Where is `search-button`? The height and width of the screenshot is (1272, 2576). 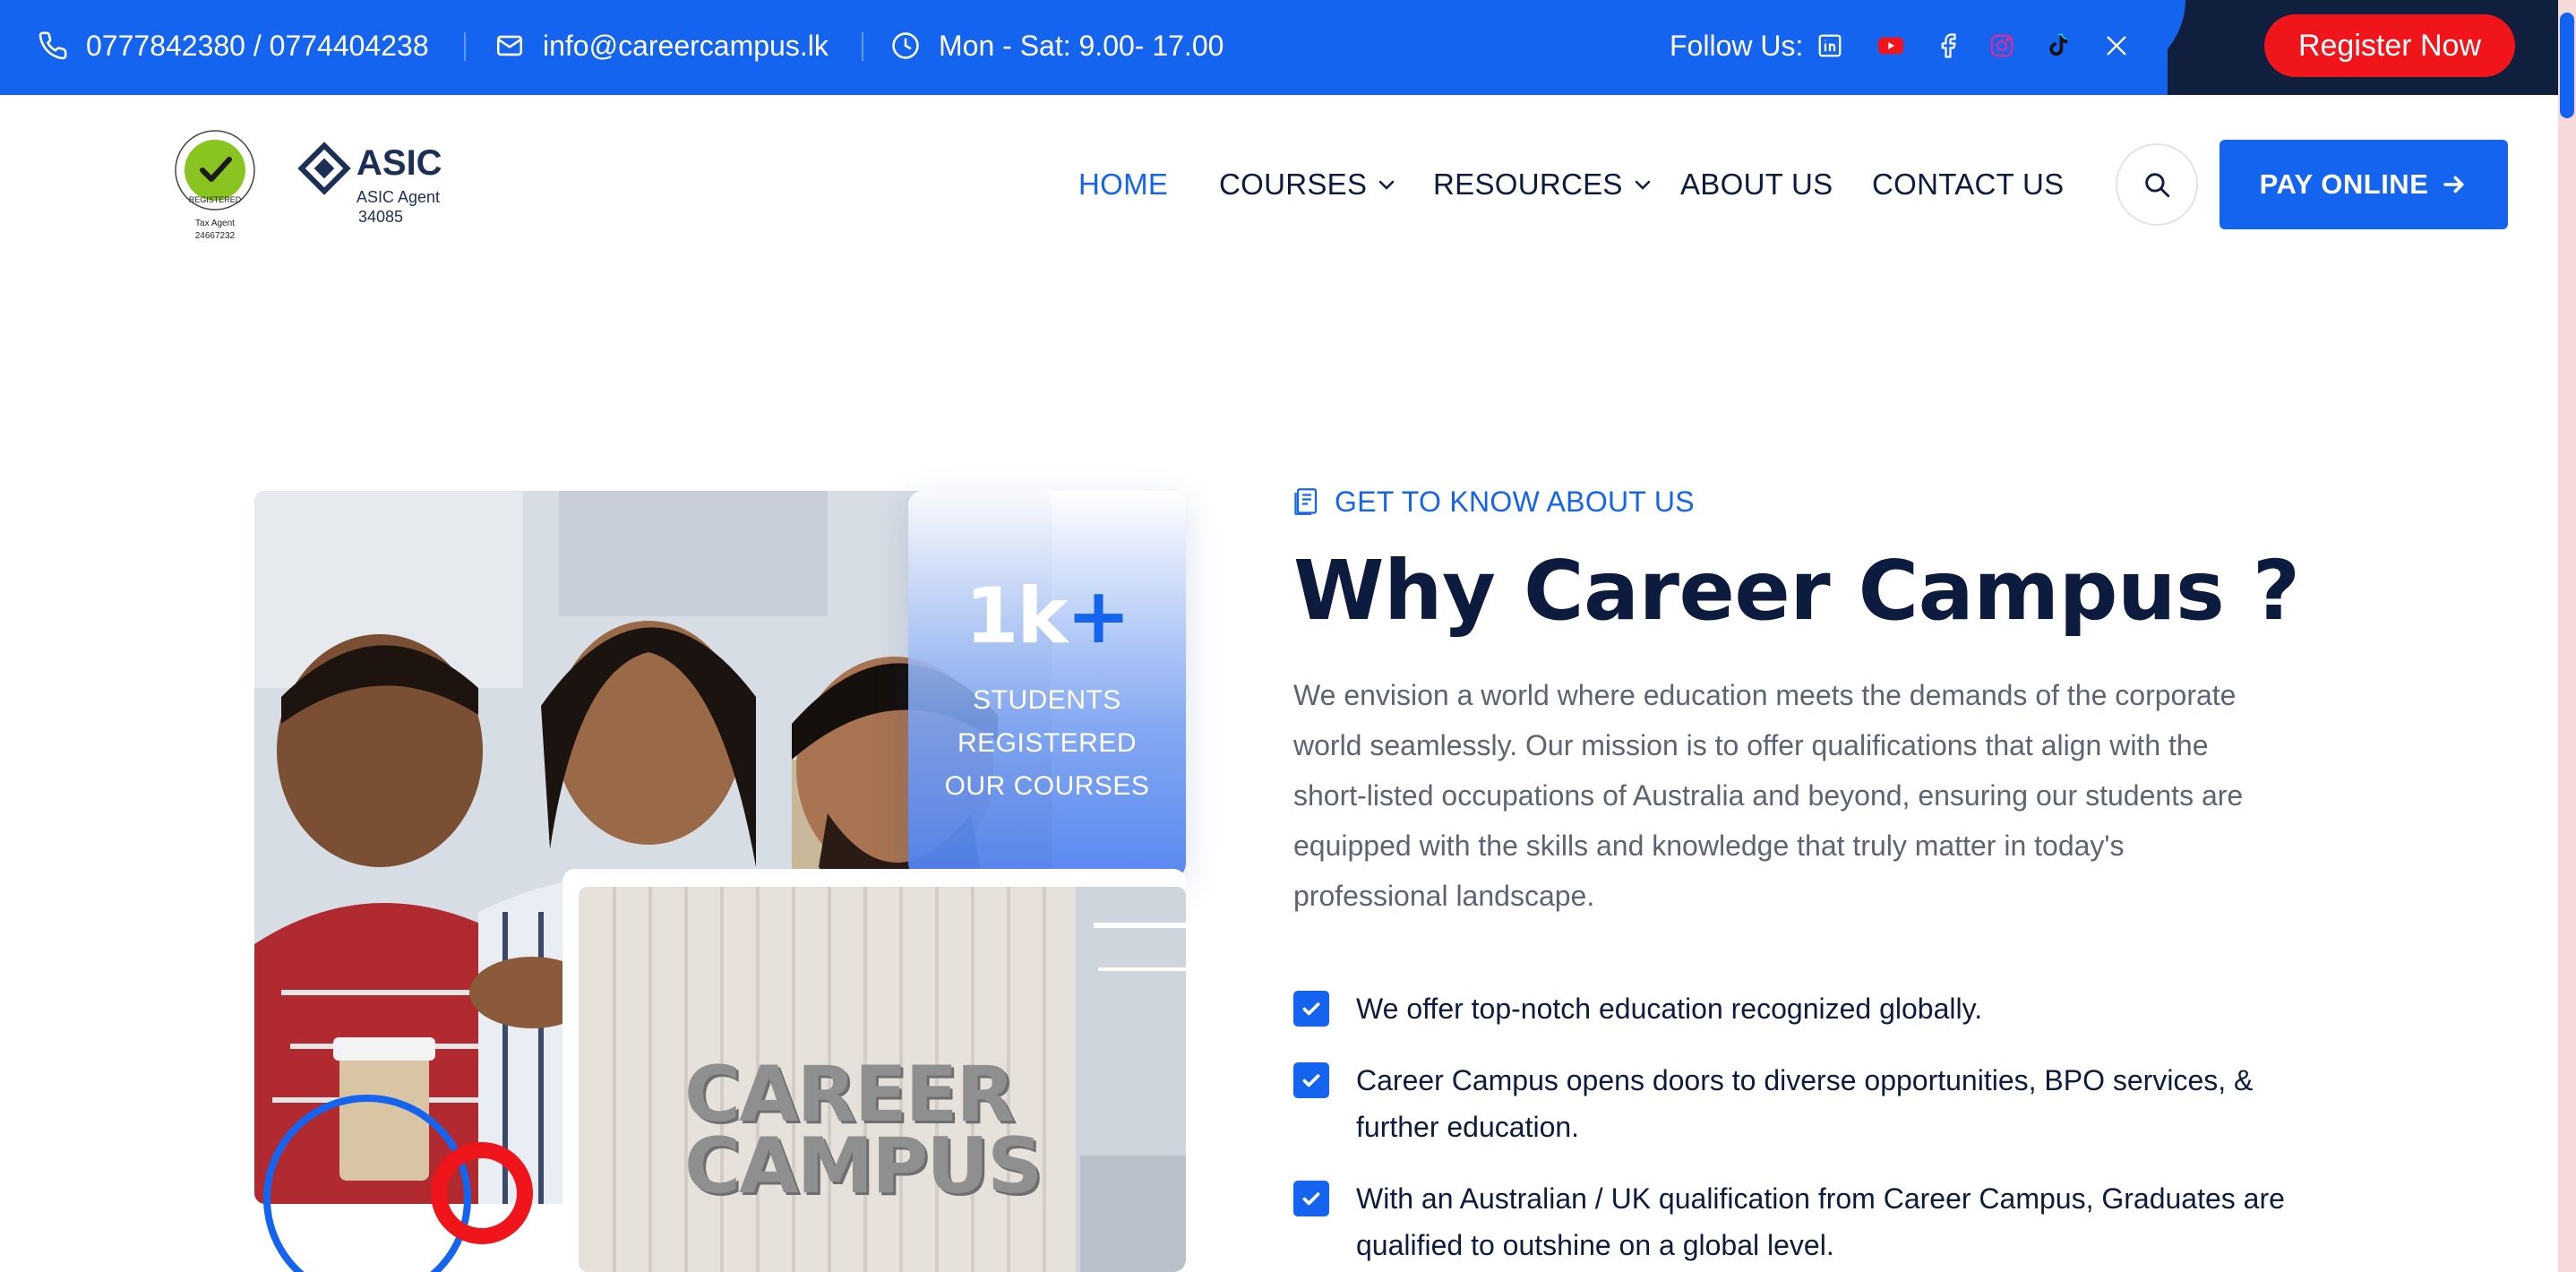 search-button is located at coordinates (2157, 185).